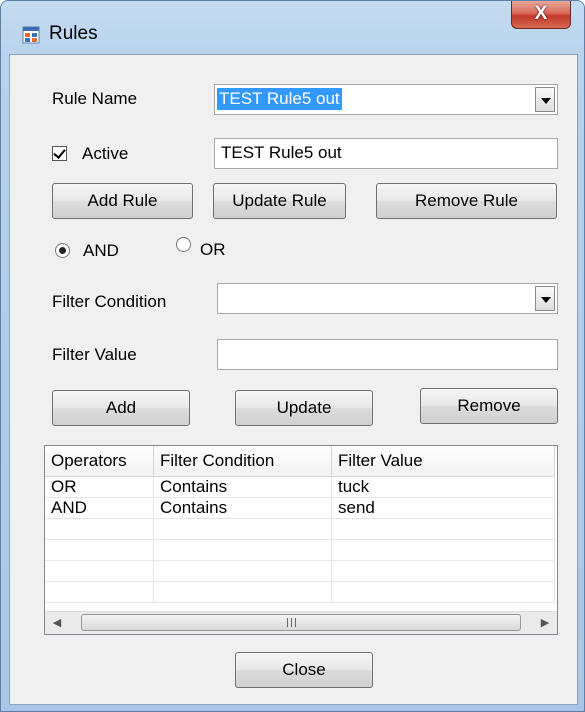 The image size is (585, 712). I want to click on filter-value-label: Filter Value, so click(94, 354).